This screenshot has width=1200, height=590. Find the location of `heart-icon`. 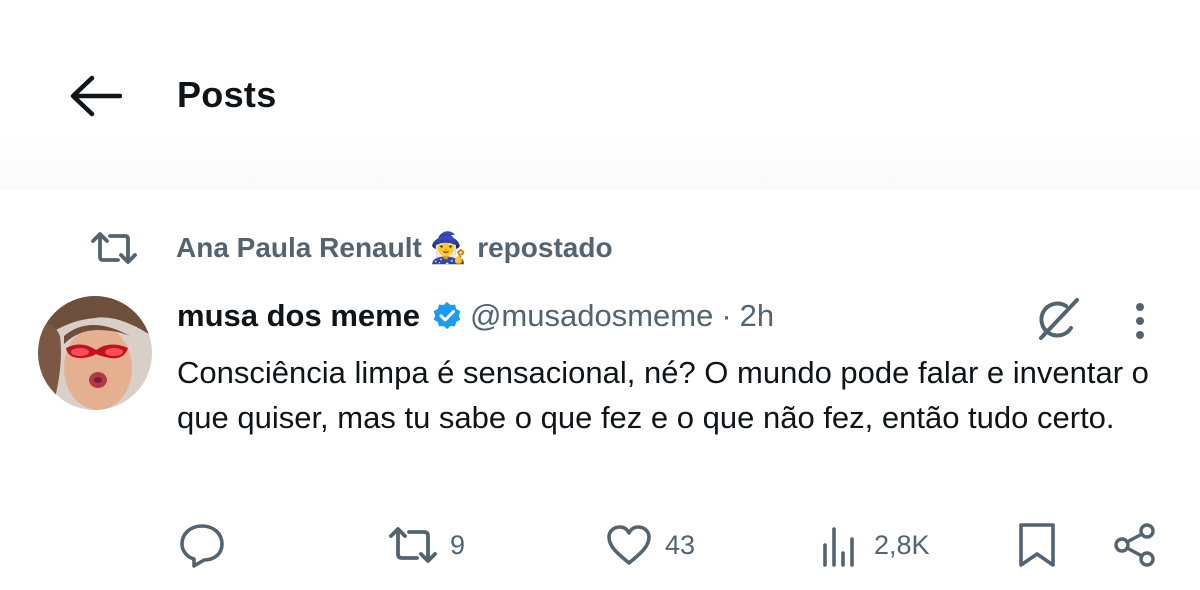

heart-icon is located at coordinates (629, 545).